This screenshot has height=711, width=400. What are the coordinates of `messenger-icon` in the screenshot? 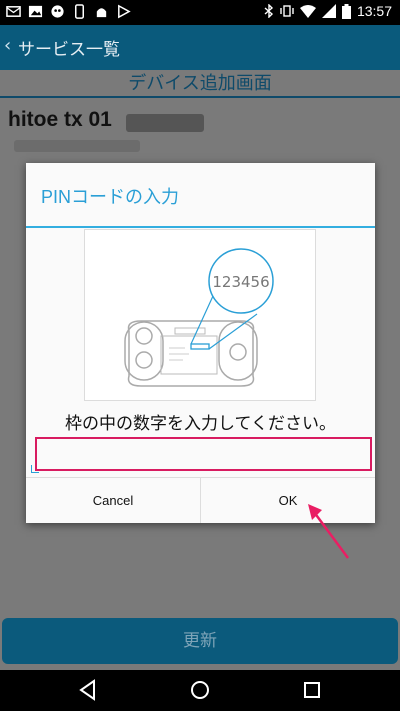 It's located at (57, 11).